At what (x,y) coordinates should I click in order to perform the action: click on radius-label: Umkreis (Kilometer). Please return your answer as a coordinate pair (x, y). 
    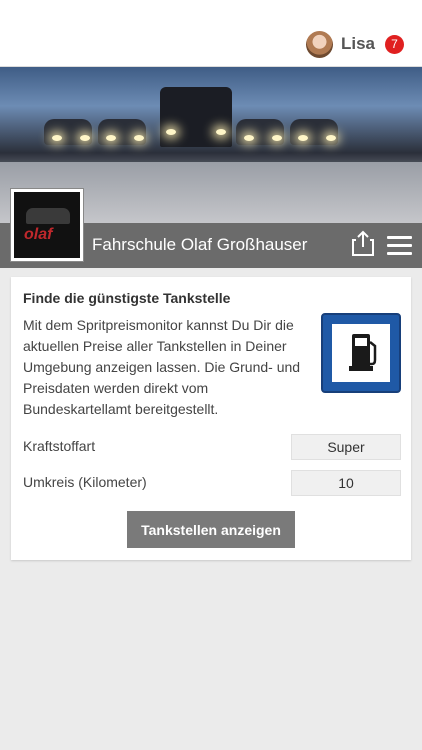
    Looking at the image, I should click on (85, 482).